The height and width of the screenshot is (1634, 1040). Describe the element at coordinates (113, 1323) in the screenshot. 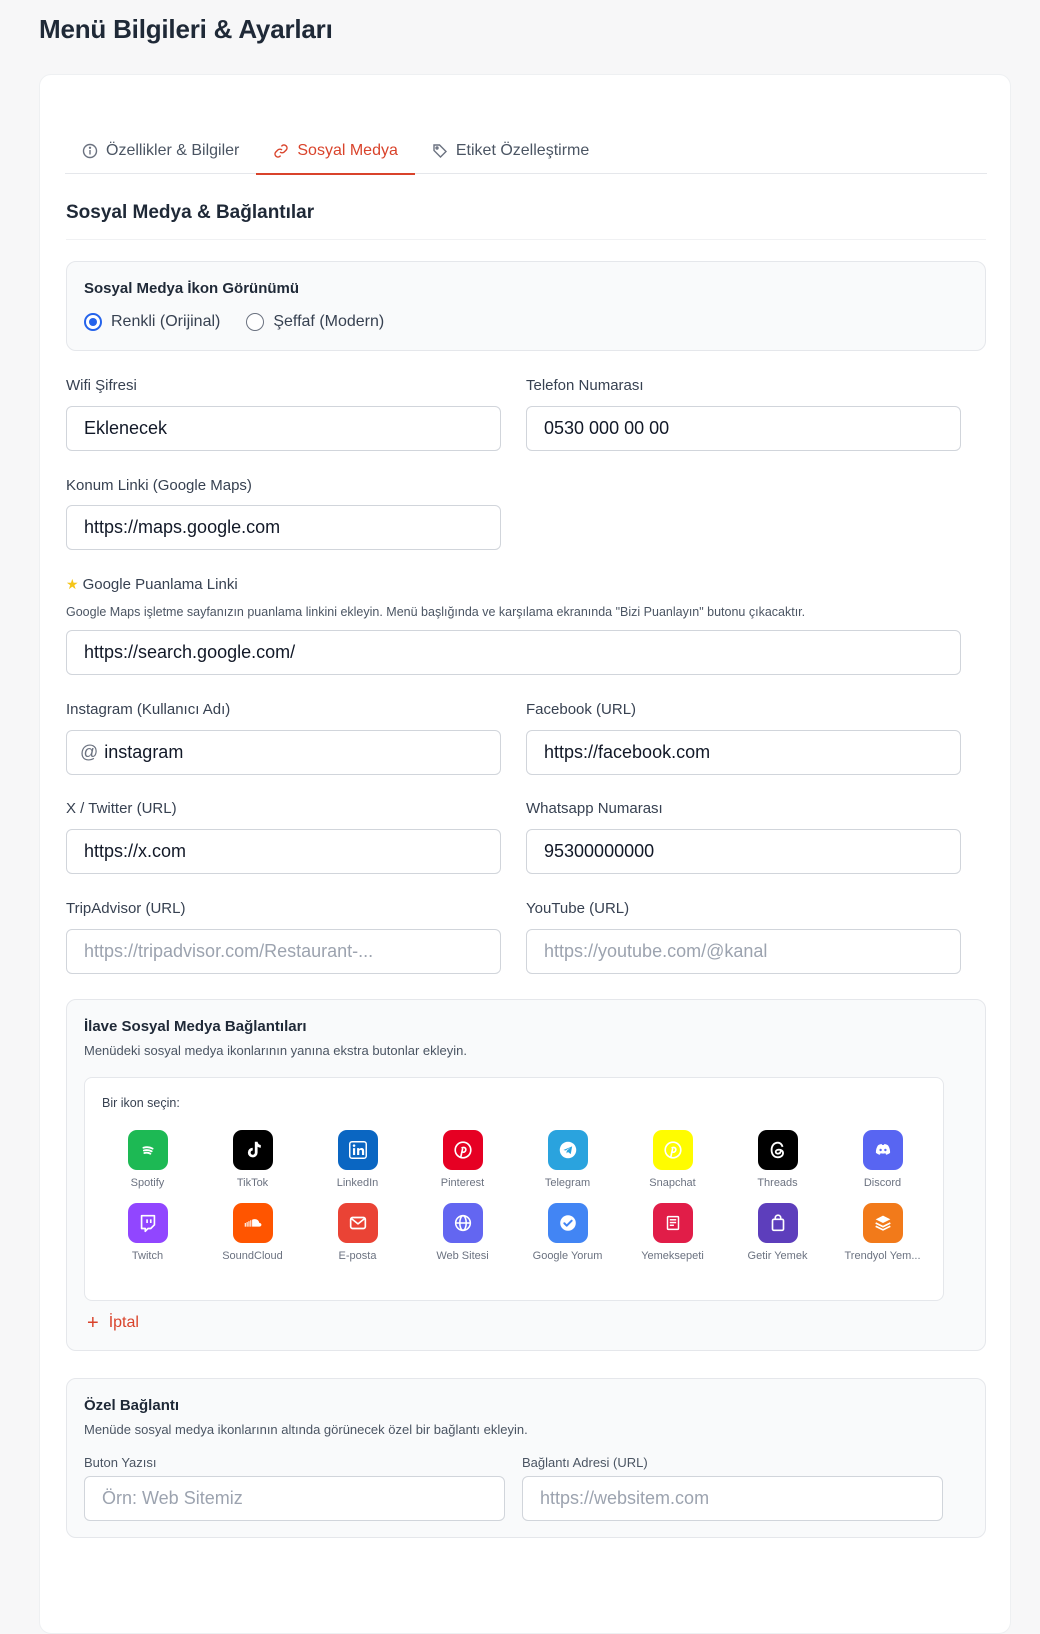

I see `cancel-button: + İptal` at that location.